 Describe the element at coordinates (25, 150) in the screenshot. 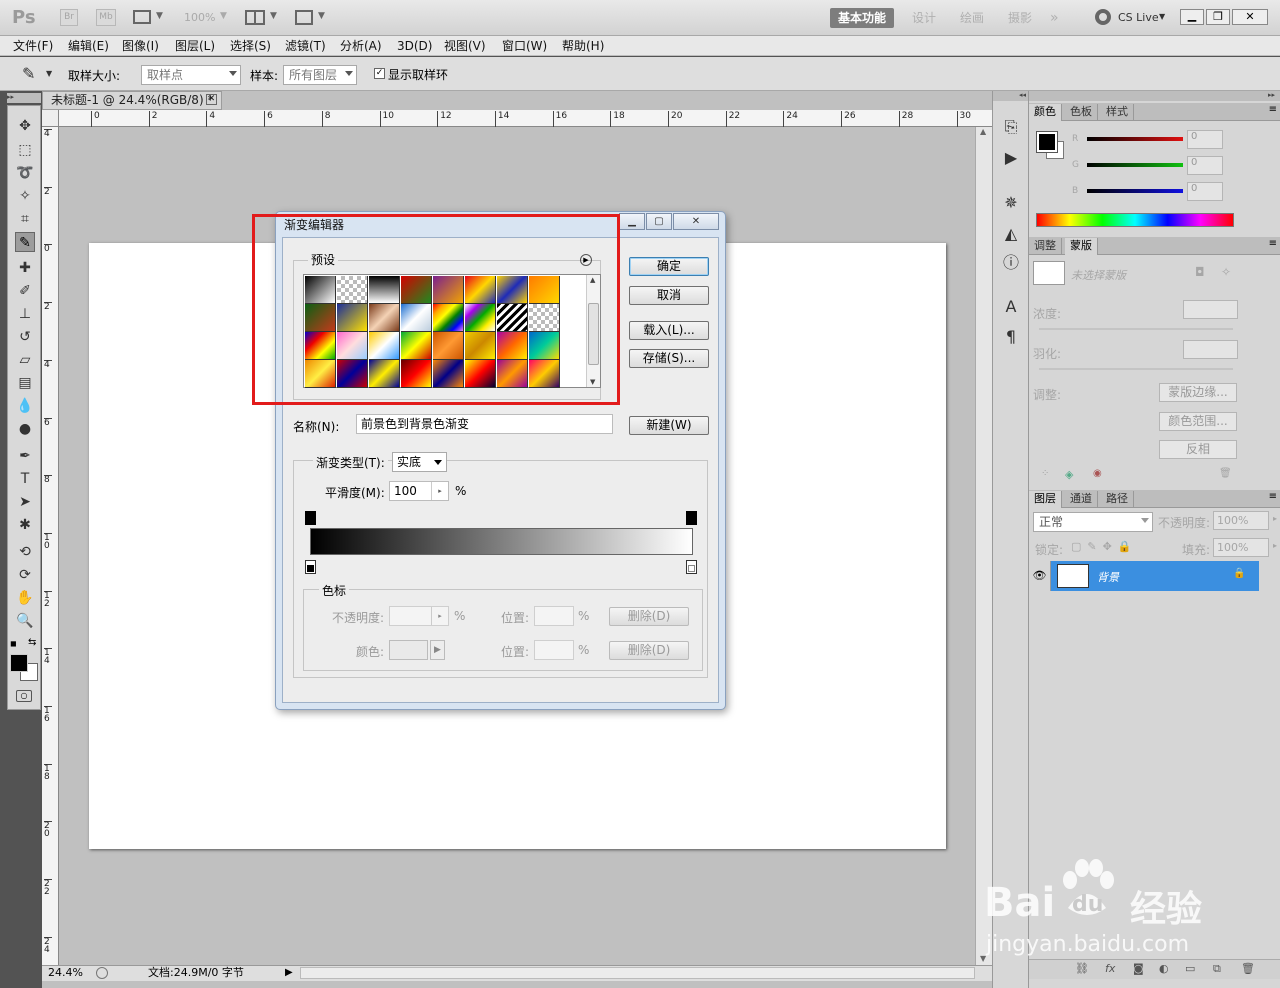

I see `marquee-tool-icon: ⬚` at that location.